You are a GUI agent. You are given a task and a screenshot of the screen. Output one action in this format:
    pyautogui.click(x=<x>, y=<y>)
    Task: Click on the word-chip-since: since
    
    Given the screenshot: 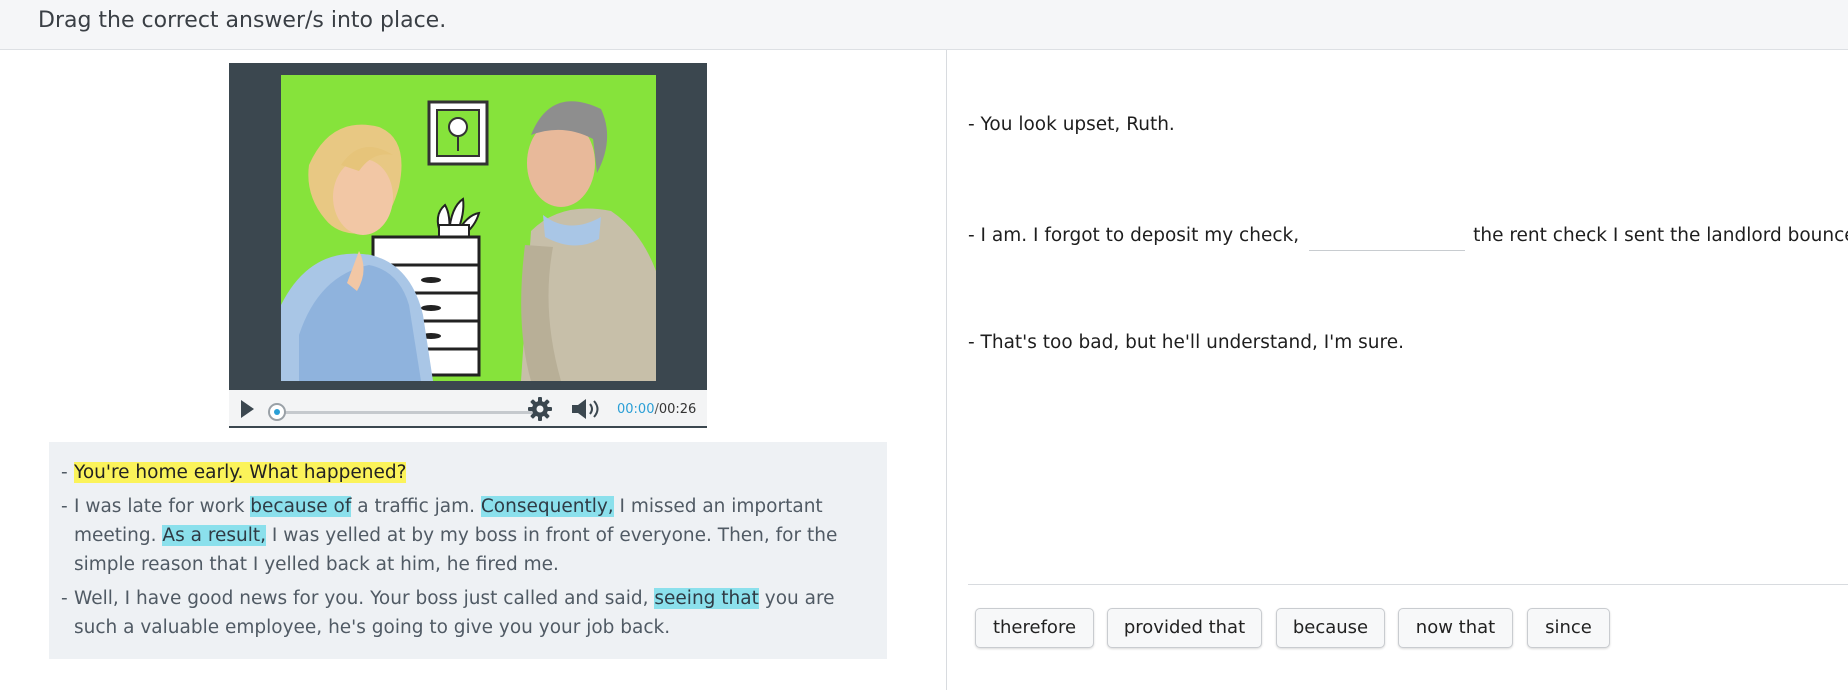 What is the action you would take?
    pyautogui.click(x=1568, y=628)
    